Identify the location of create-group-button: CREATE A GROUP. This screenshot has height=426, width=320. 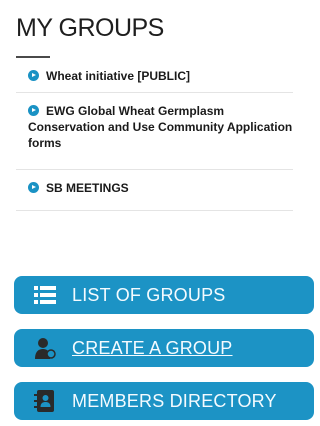
(164, 348).